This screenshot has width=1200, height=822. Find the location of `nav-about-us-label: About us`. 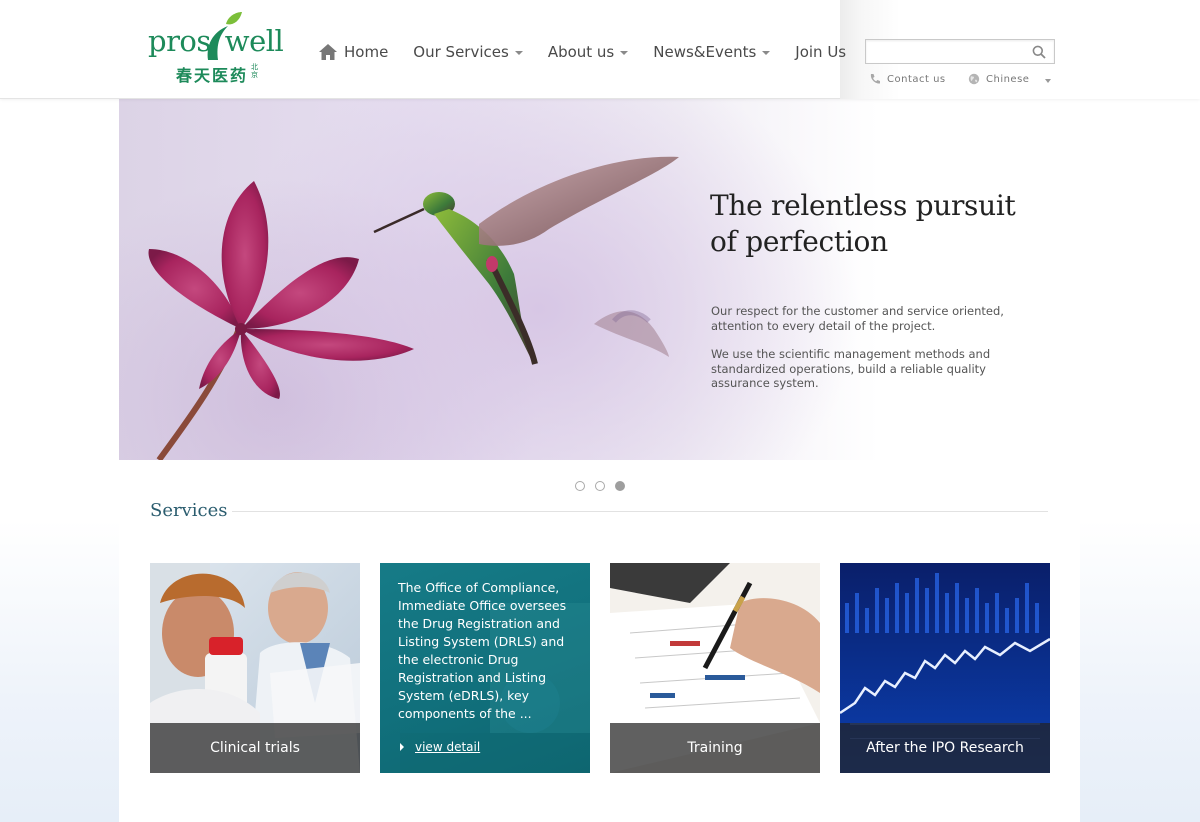

nav-about-us-label: About us is located at coordinates (581, 52).